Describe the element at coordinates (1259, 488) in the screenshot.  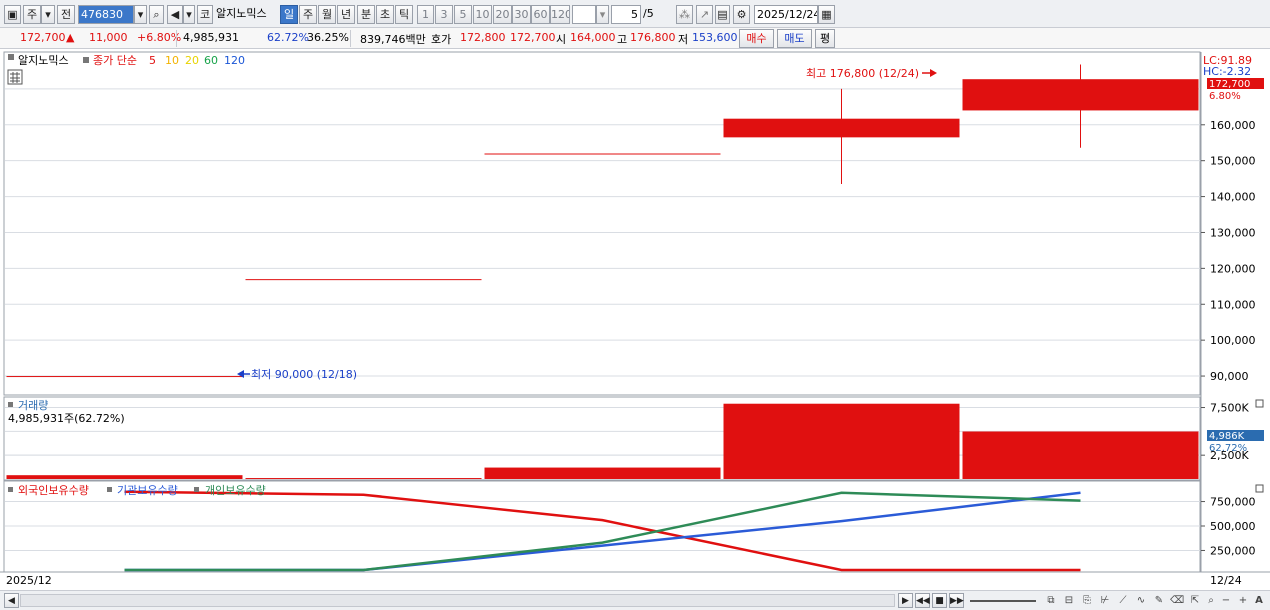
I see `holdings-panel-close-icon` at that location.